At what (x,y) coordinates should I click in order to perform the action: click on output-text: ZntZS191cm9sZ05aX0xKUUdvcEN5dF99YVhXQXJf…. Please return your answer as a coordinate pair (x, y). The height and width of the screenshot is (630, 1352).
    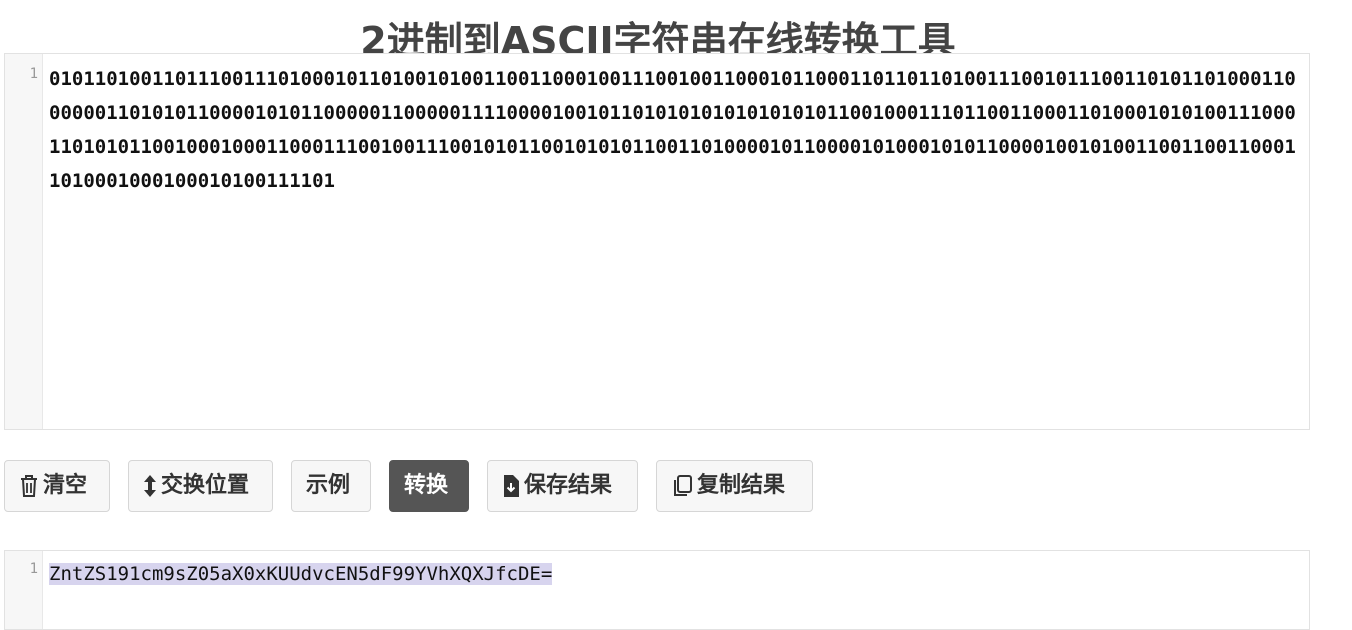
    Looking at the image, I should click on (676, 574).